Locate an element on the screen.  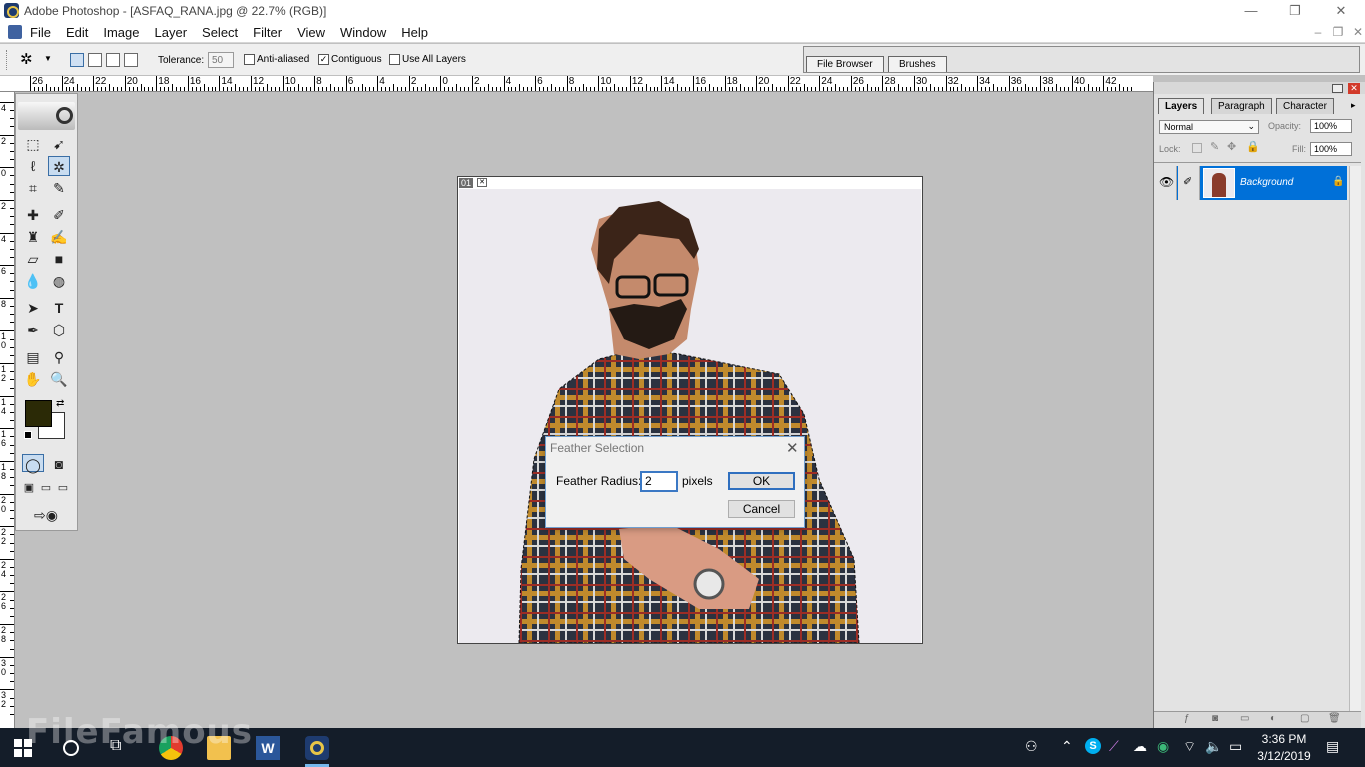
adobe-online-icon is located at coordinates (46, 116).